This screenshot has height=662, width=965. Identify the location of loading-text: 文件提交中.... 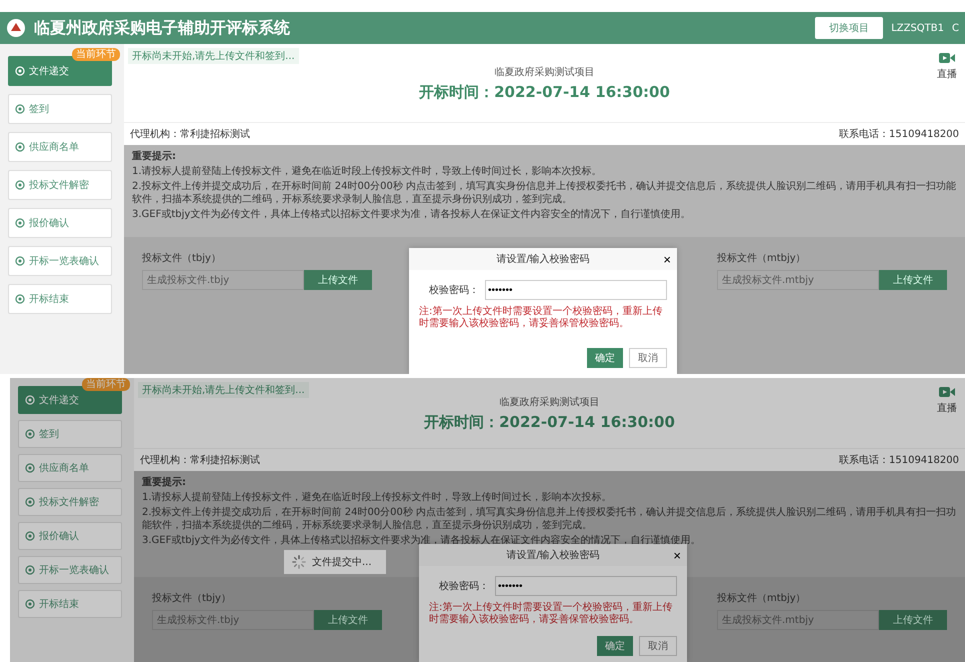
(342, 562).